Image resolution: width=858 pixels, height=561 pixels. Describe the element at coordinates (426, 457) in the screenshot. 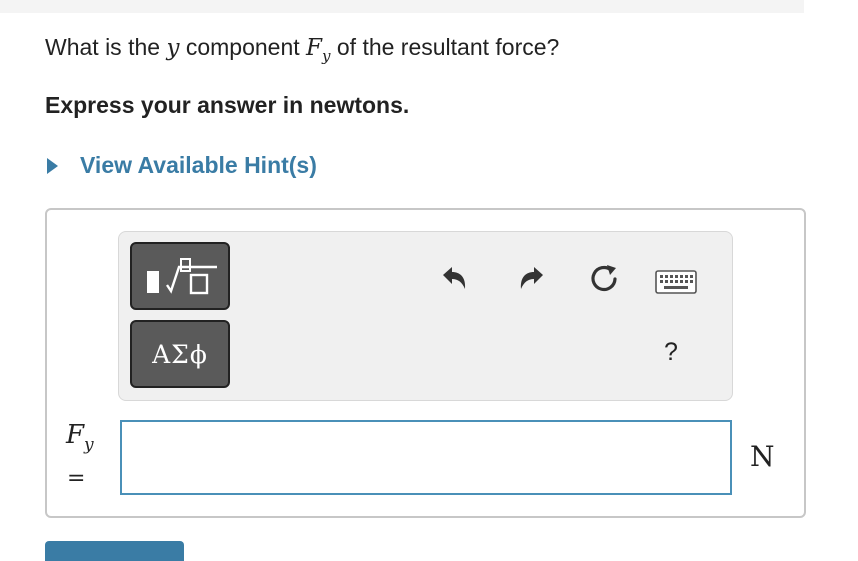

I see `answer-input` at that location.